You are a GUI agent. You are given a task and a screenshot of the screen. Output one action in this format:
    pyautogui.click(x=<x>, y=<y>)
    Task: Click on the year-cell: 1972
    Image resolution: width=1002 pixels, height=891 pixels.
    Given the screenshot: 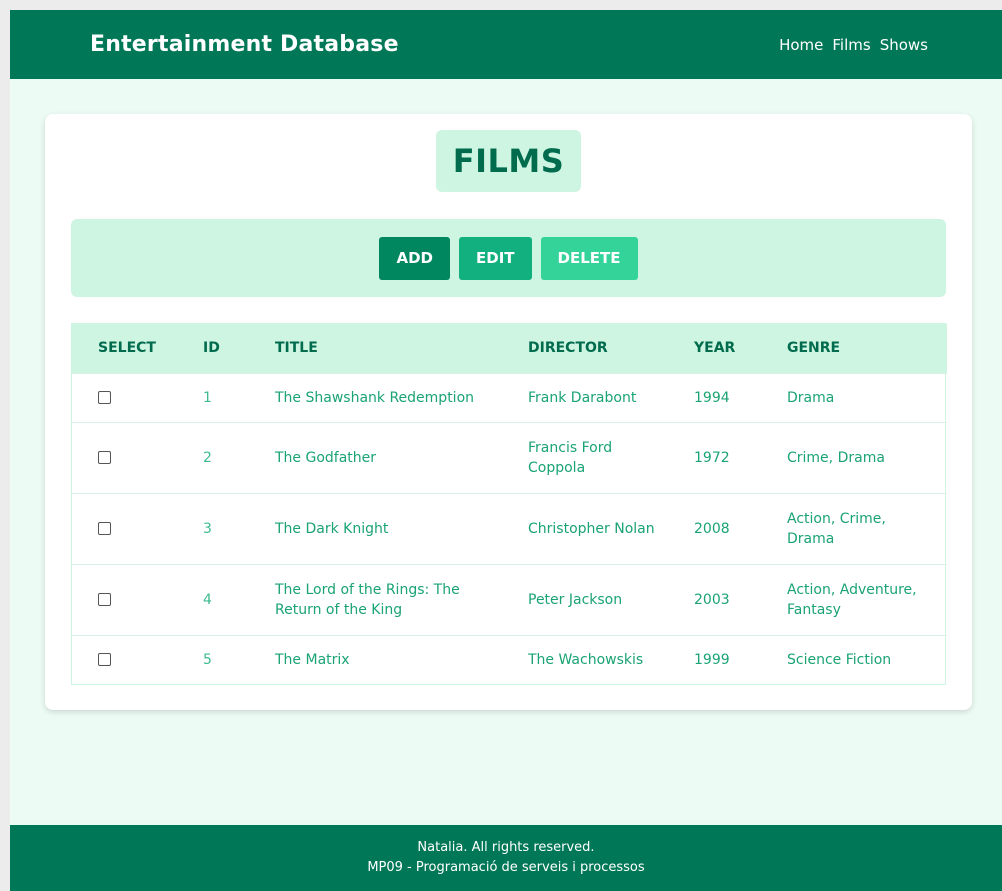 What is the action you would take?
    pyautogui.click(x=714, y=457)
    